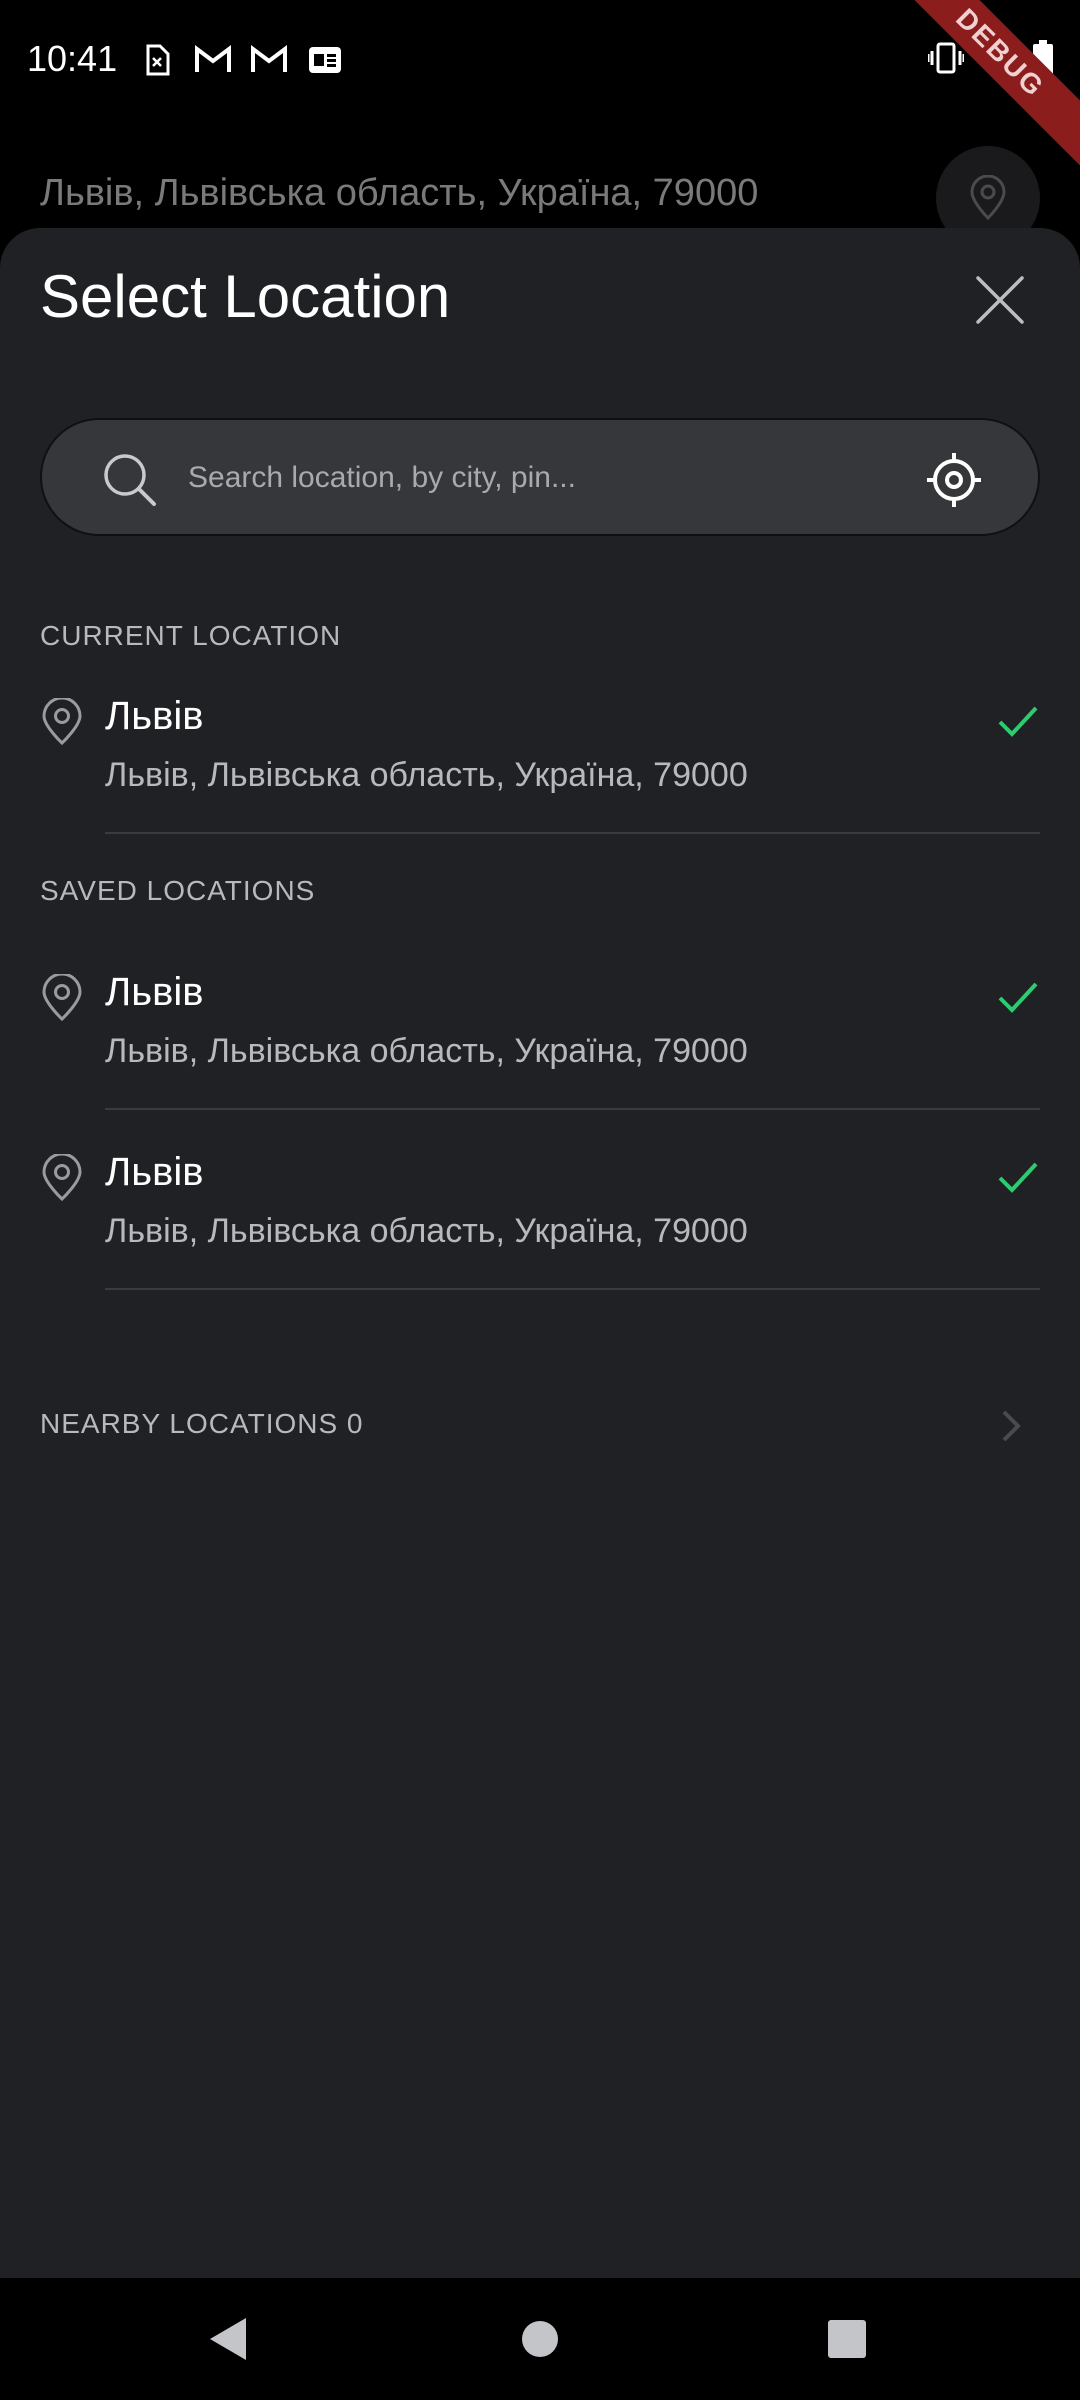  What do you see at coordinates (245, 296) in the screenshot?
I see `sheet-title: Select Location` at bounding box center [245, 296].